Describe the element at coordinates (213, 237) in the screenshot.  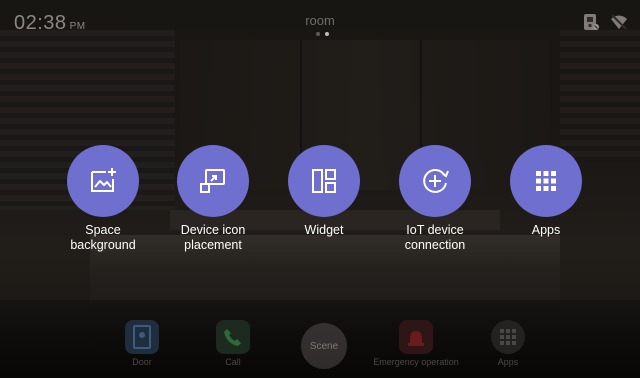
I see `menu-label: Device icon placement` at that location.